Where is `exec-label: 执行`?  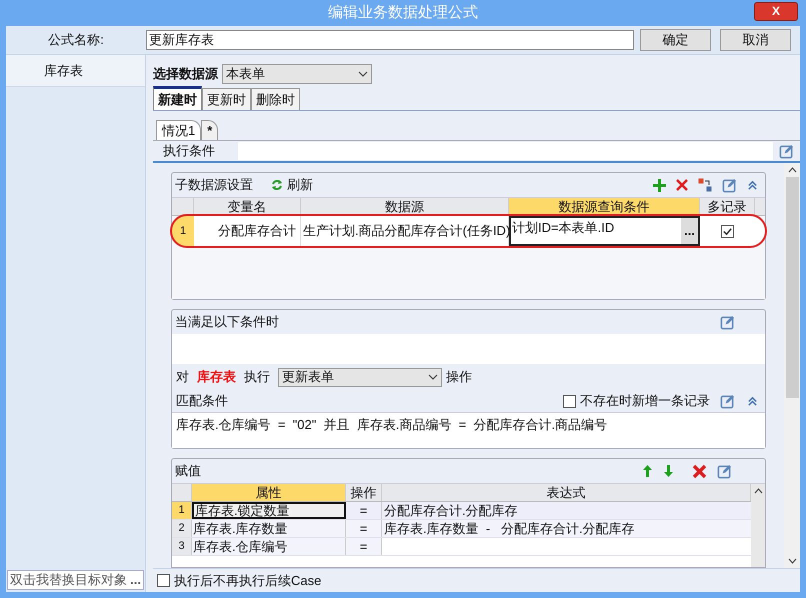
exec-label: 执行 is located at coordinates (257, 377).